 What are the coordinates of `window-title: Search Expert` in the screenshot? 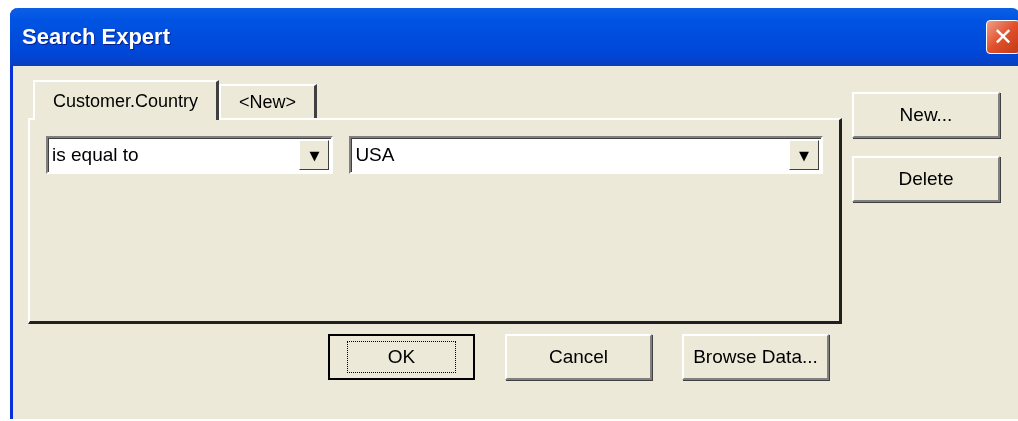 It's located at (96, 37).